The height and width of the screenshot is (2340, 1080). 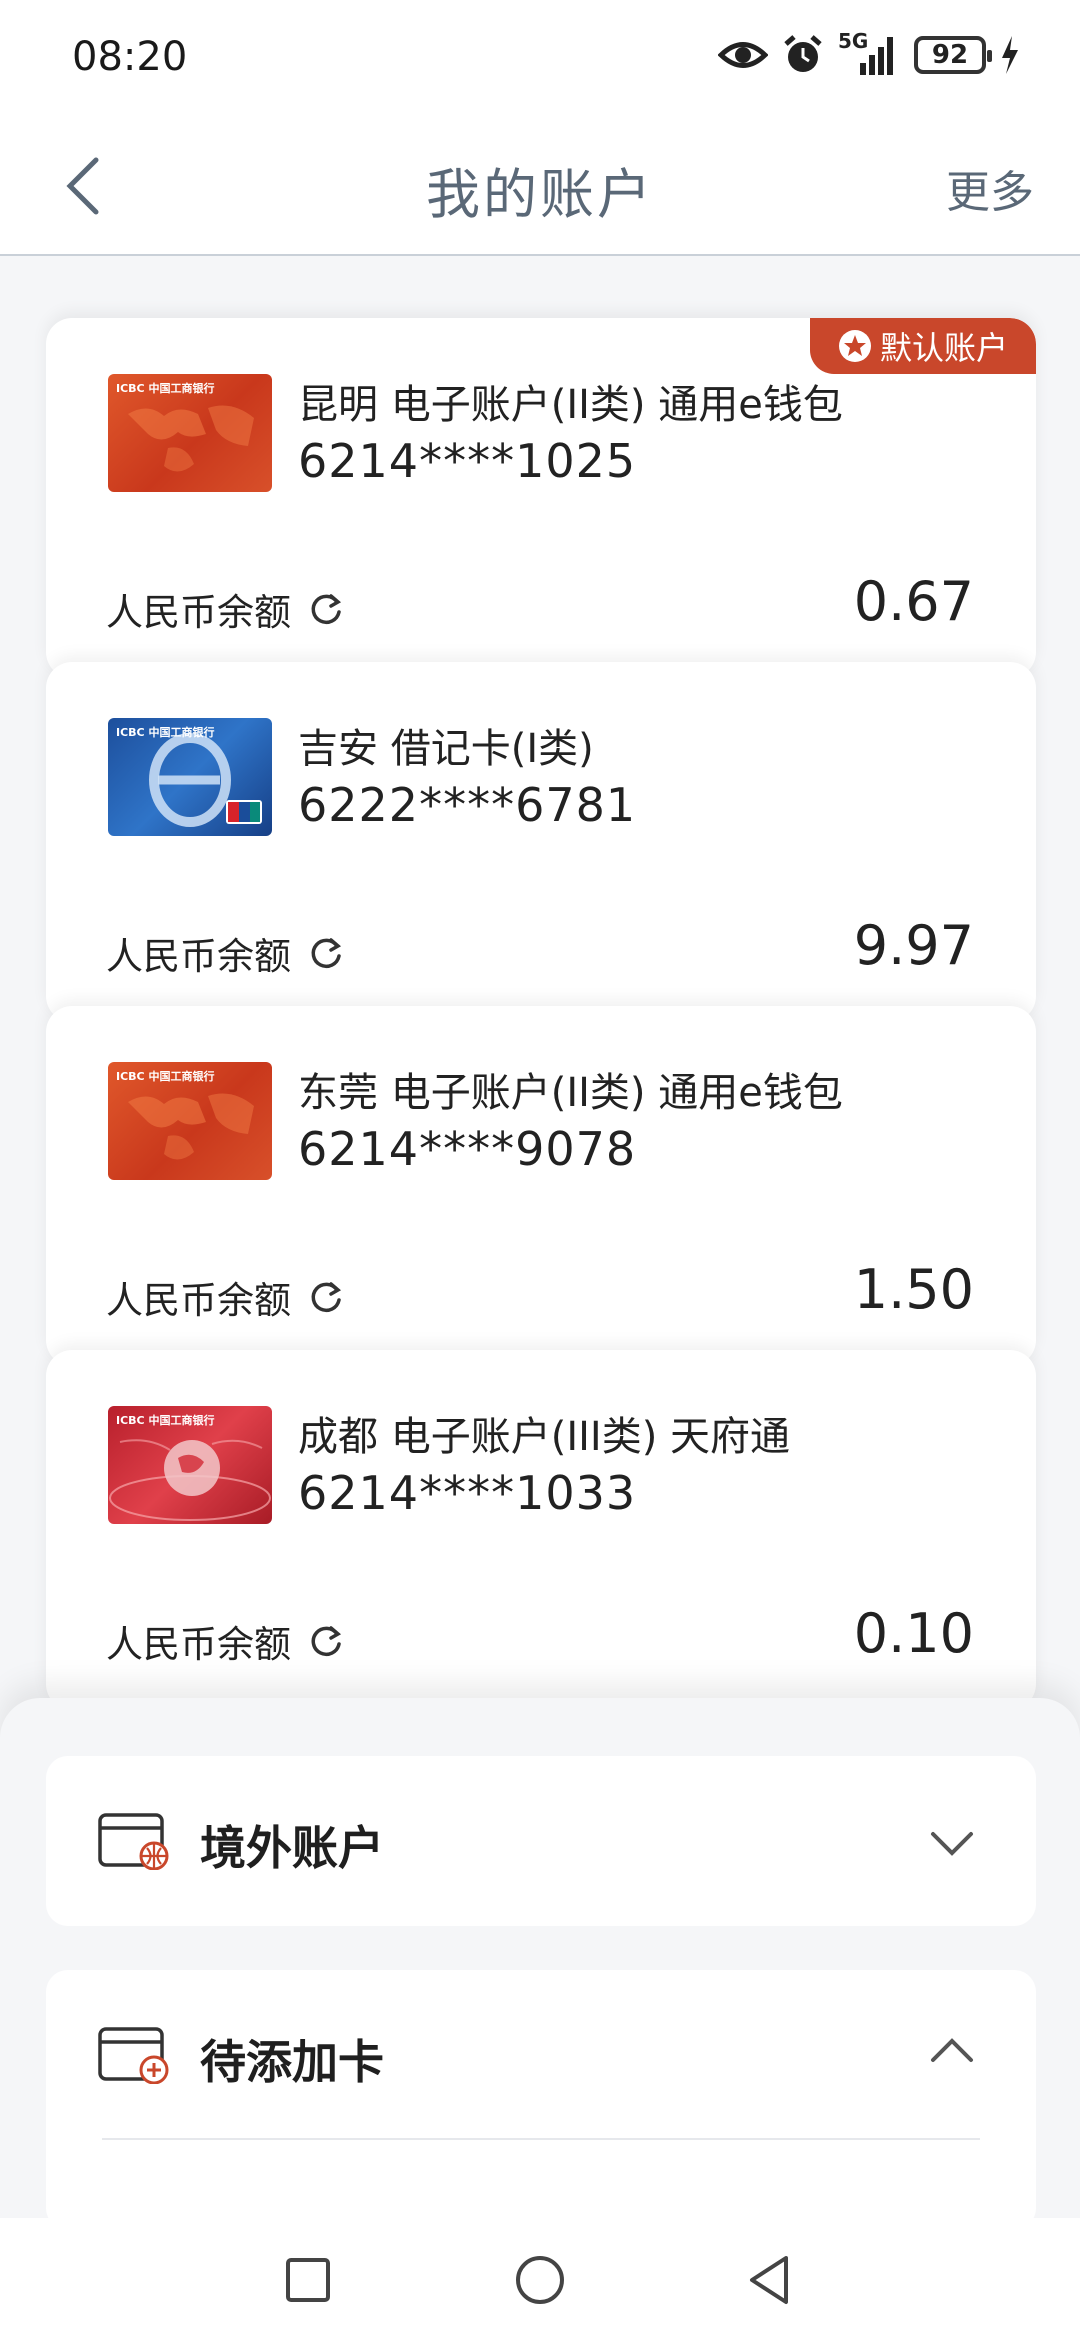 I want to click on header-bar: 我的账户 更多, so click(x=540, y=188).